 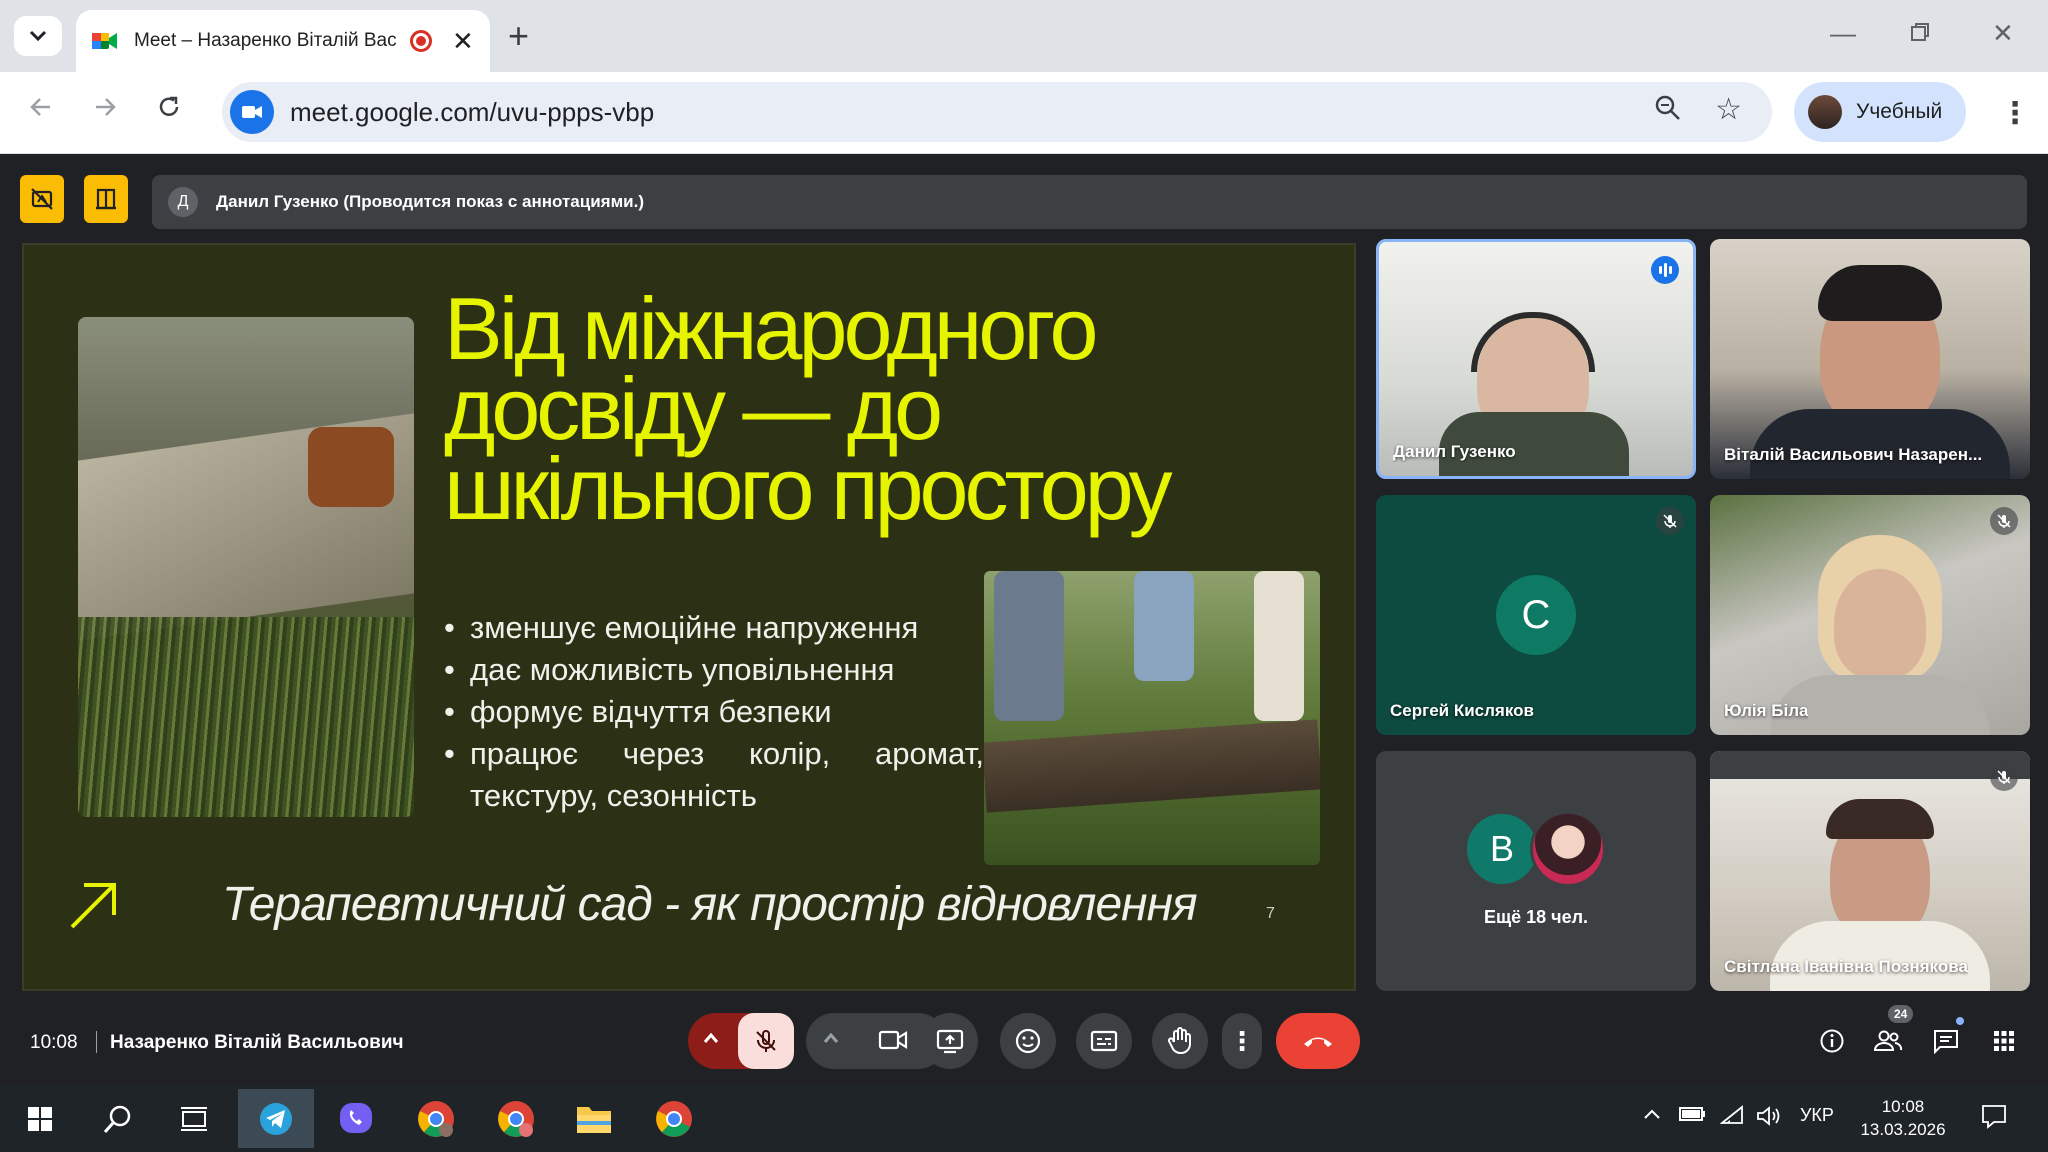 I want to click on annotation-toggle-button, so click(x=42, y=199).